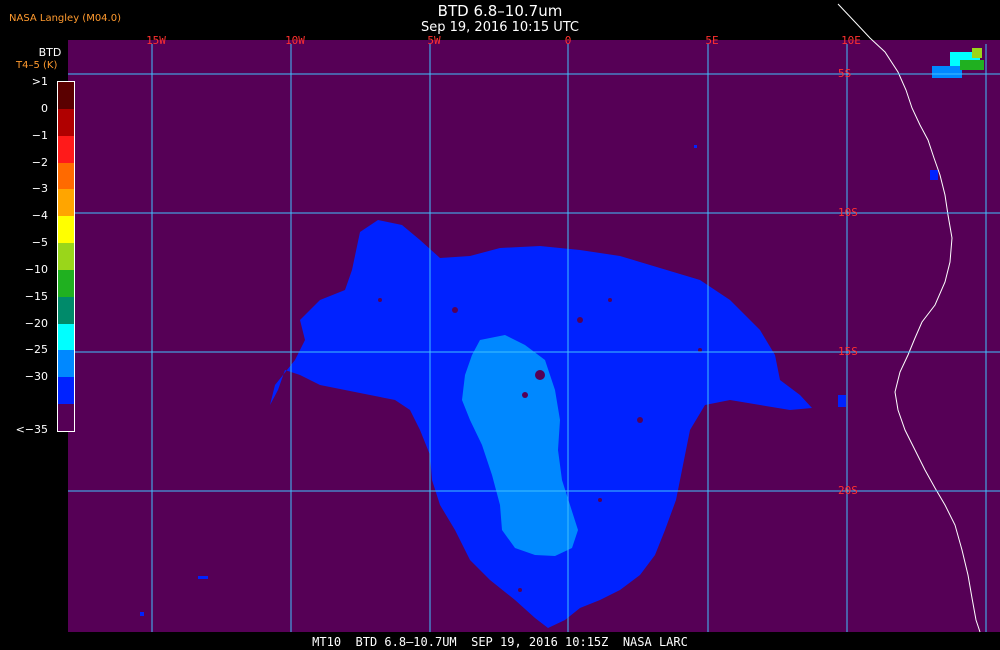 Image resolution: width=1000 pixels, height=650 pixels. I want to click on legend-label: −30, so click(36, 377).